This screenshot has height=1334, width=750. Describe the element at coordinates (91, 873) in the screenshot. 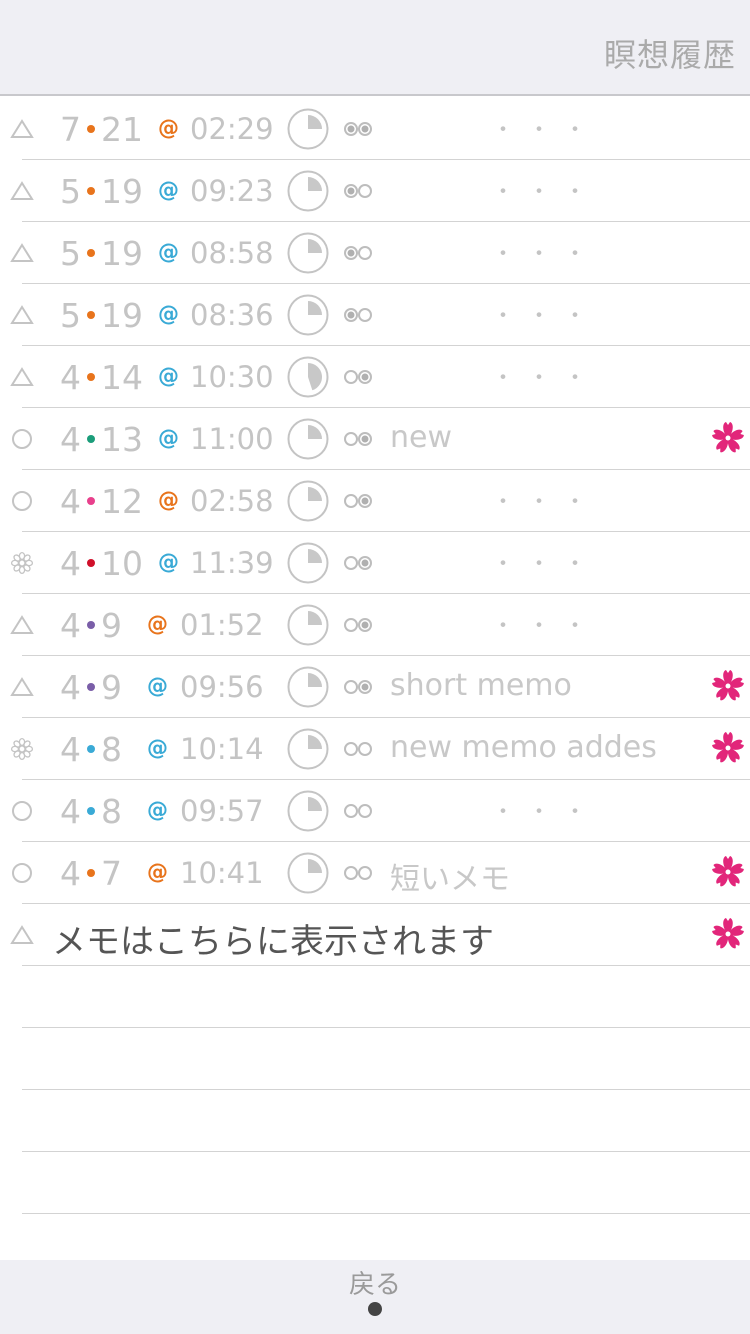

I see `date-label: 47` at that location.